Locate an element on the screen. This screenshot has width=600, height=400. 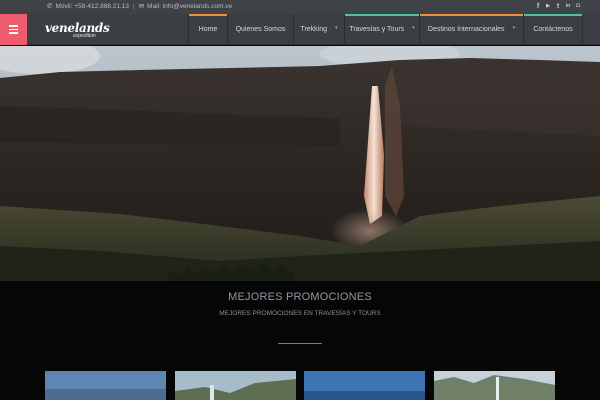
nav-item-travesias: Travesías y Tours ▾ is located at coordinates (381, 29).